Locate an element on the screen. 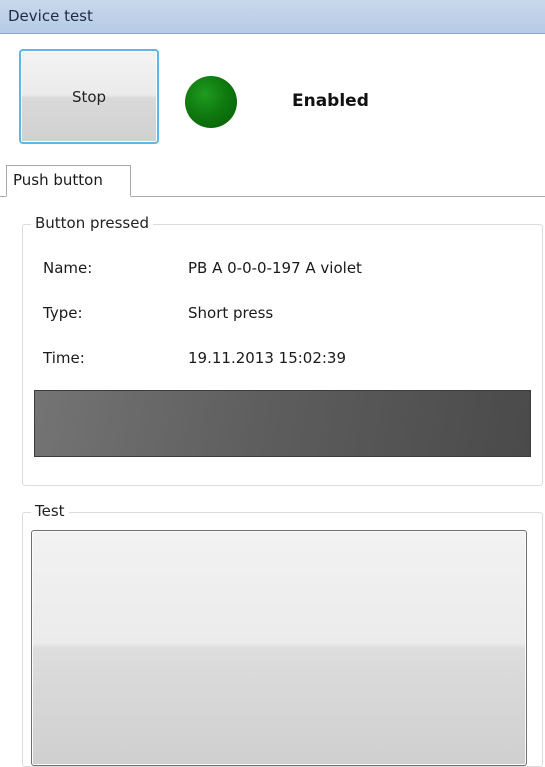 This screenshot has width=545, height=767. button-pressed-legend: Button pressed is located at coordinates (92, 223).